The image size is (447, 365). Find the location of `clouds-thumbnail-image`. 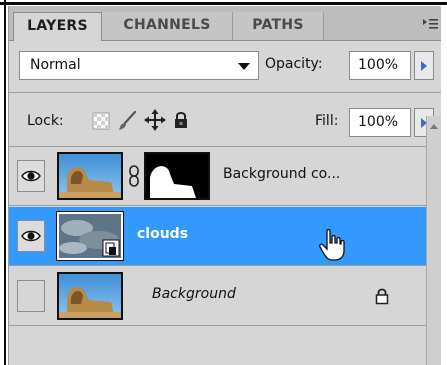

clouds-thumbnail-image is located at coordinates (90, 236).